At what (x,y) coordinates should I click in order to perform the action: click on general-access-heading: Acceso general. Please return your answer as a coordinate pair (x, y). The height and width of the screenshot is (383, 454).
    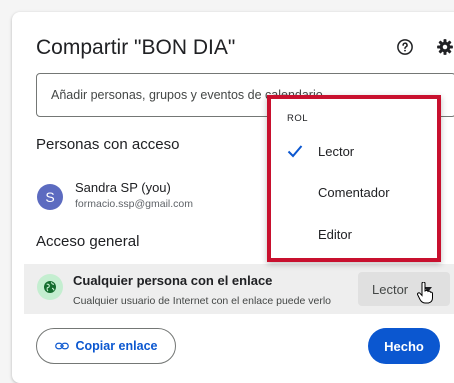
    Looking at the image, I should click on (88, 241).